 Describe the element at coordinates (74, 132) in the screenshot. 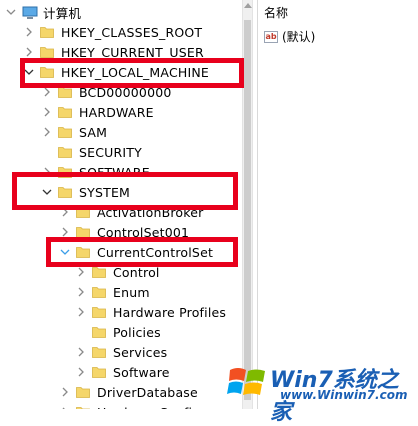

I see `tree-node: SAM` at that location.